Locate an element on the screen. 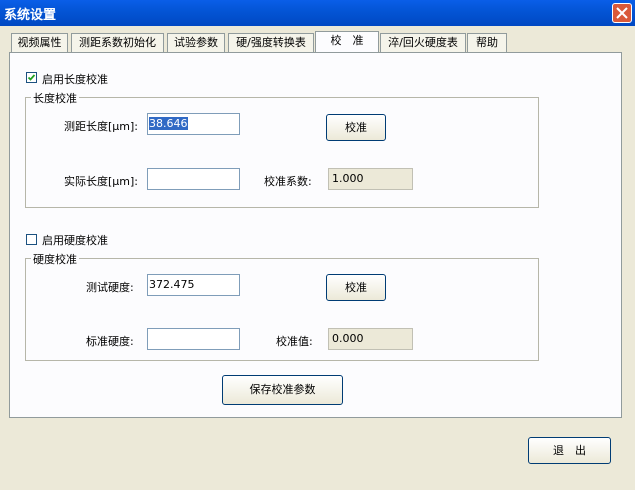  tab-label: 硬/强度转换表 is located at coordinates (271, 42).